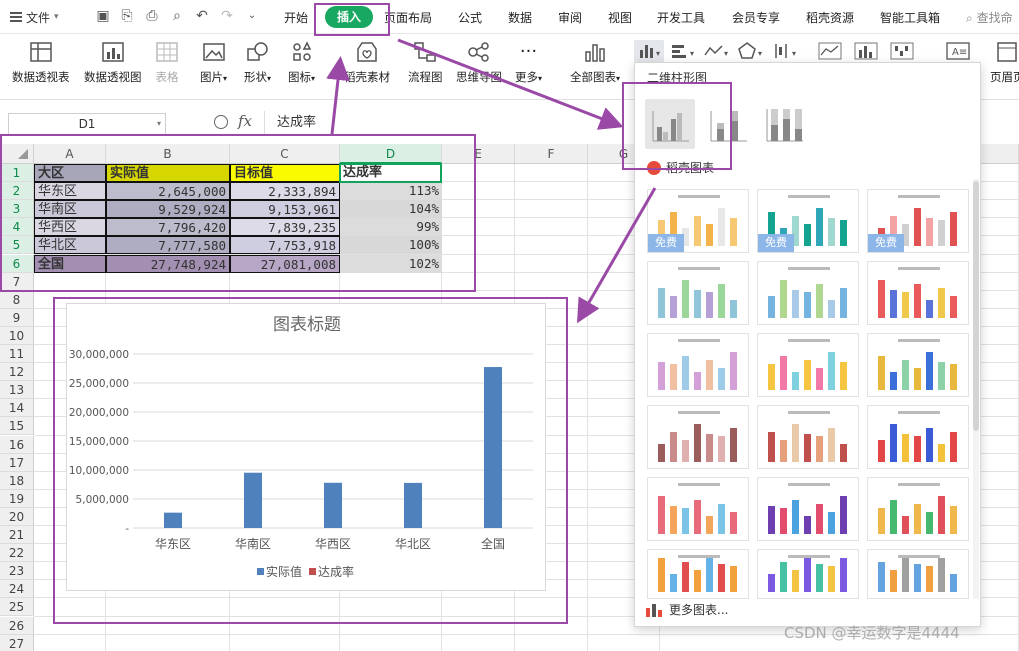 This screenshot has height=651, width=1019. I want to click on row-header-21: 21, so click(17, 535).